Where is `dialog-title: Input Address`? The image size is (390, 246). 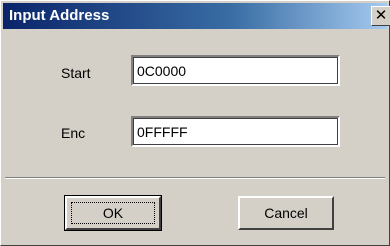 dialog-title: Input Address is located at coordinates (59, 15).